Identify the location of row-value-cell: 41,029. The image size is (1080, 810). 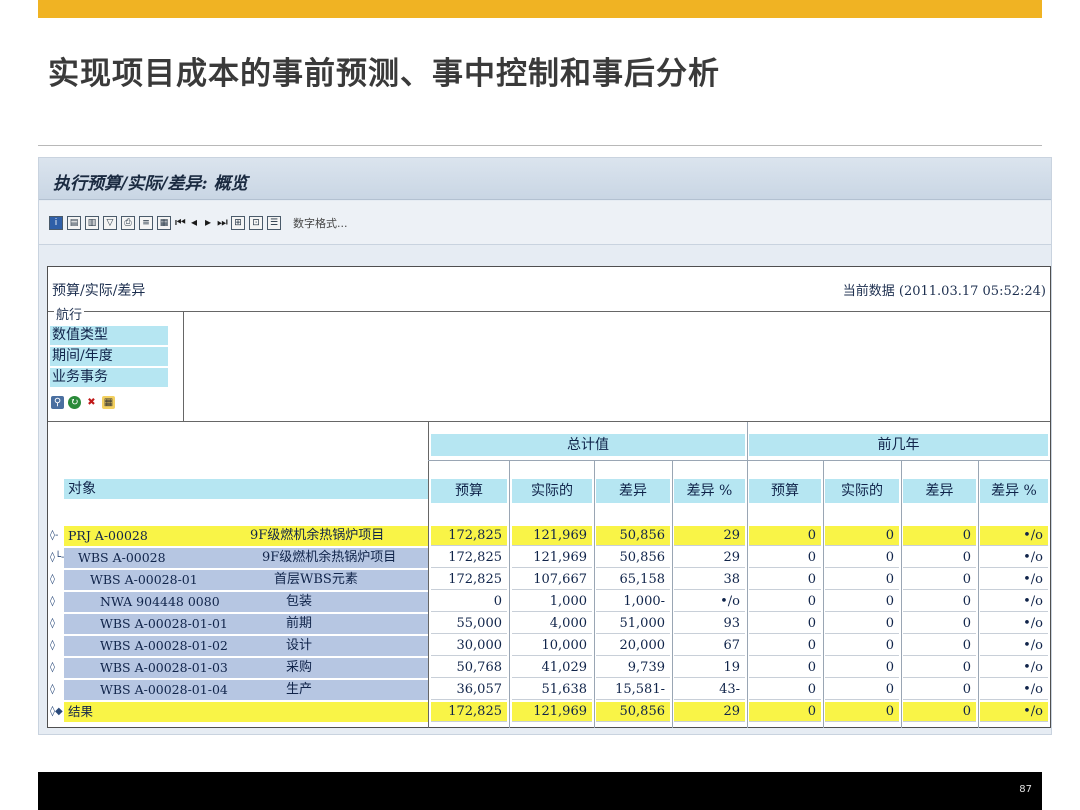
(552, 668).